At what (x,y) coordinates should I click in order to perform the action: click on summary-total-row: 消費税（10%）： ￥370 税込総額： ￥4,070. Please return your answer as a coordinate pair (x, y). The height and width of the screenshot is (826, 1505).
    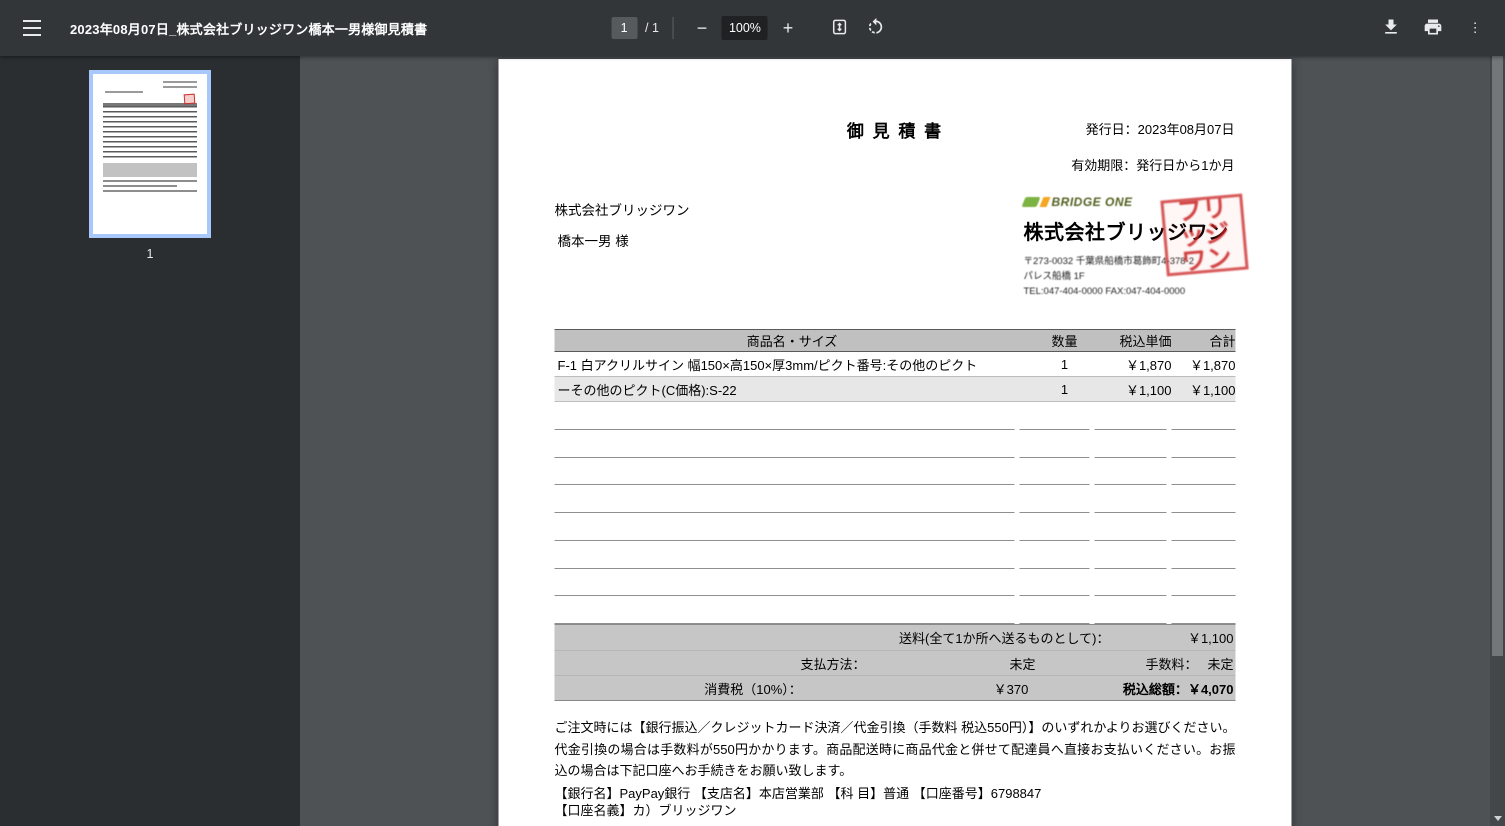
    Looking at the image, I should click on (895, 687).